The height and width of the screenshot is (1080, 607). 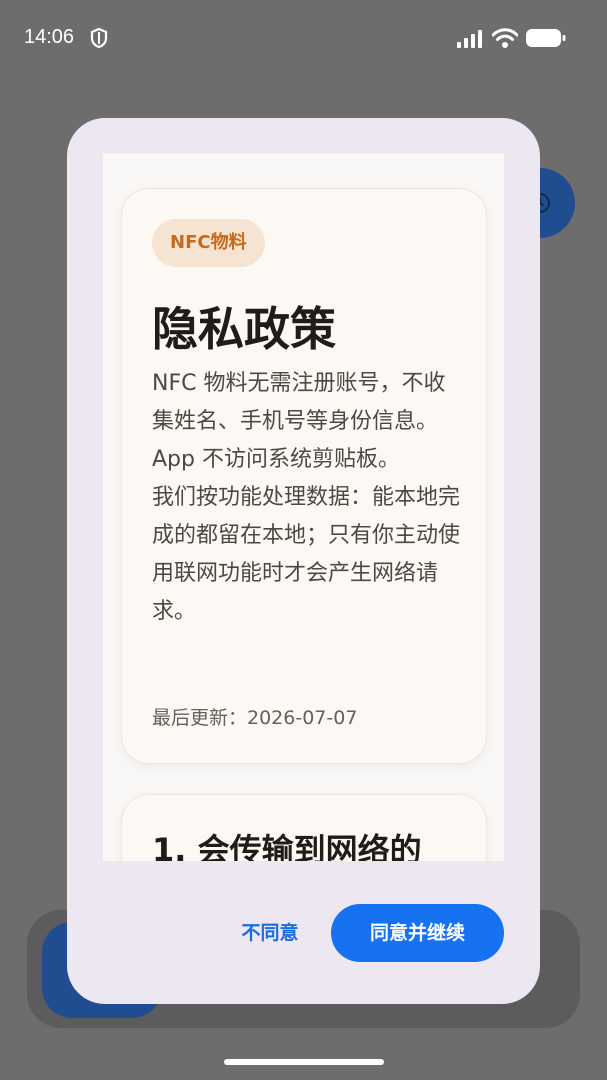 I want to click on status-bar: 14:06, so click(x=303, y=38).